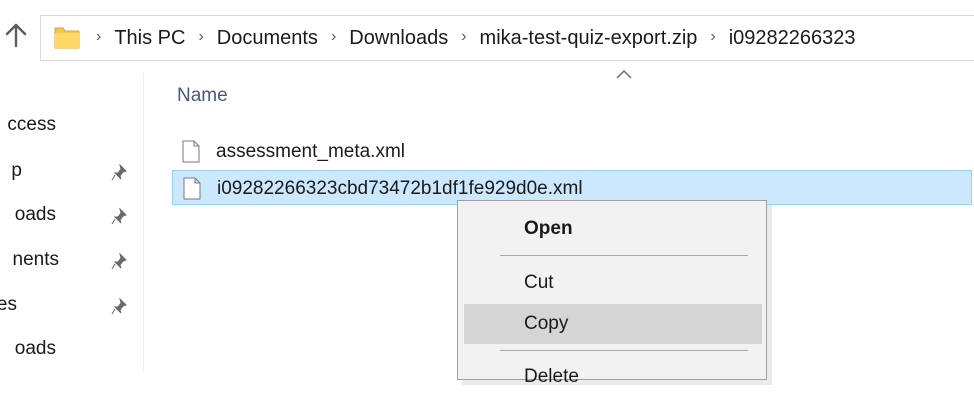 Image resolution: width=974 pixels, height=397 pixels. Describe the element at coordinates (792, 38) in the screenshot. I see `breadcrumb-current-folder: i09282266323` at that location.